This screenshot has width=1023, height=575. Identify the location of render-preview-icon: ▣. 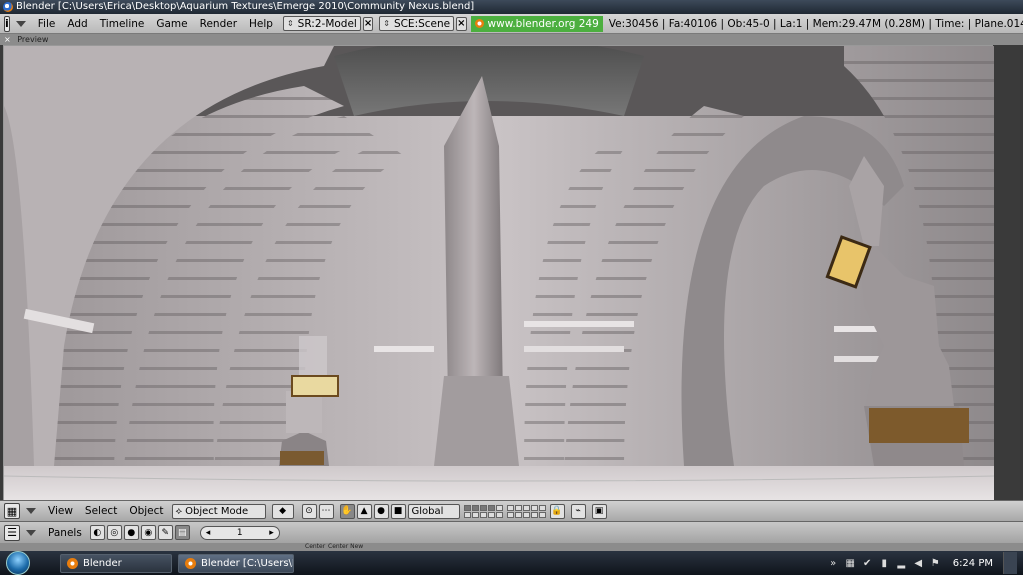
(599, 511).